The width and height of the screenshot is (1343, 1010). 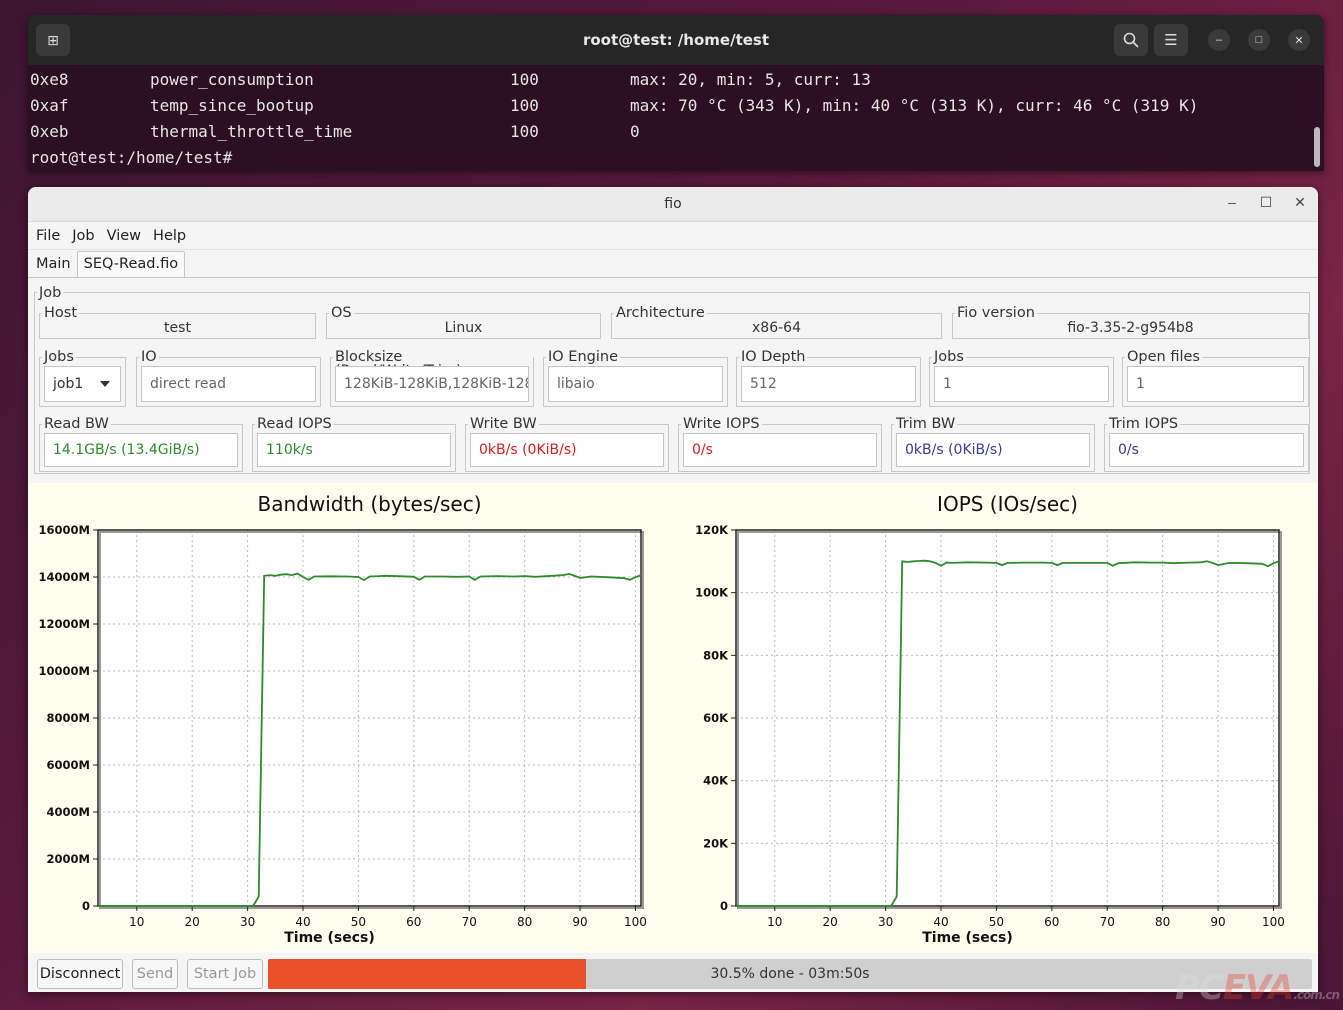 What do you see at coordinates (49, 105) in the screenshot?
I see `attr-id: 0xaf` at bounding box center [49, 105].